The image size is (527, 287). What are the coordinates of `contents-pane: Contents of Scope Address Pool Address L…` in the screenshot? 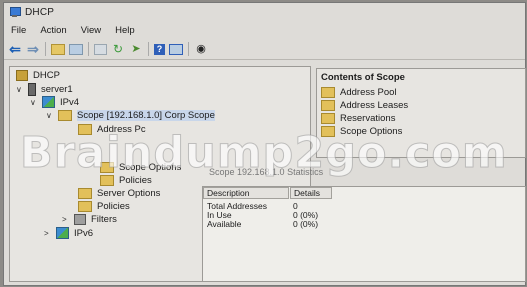 It's located at (421, 113).